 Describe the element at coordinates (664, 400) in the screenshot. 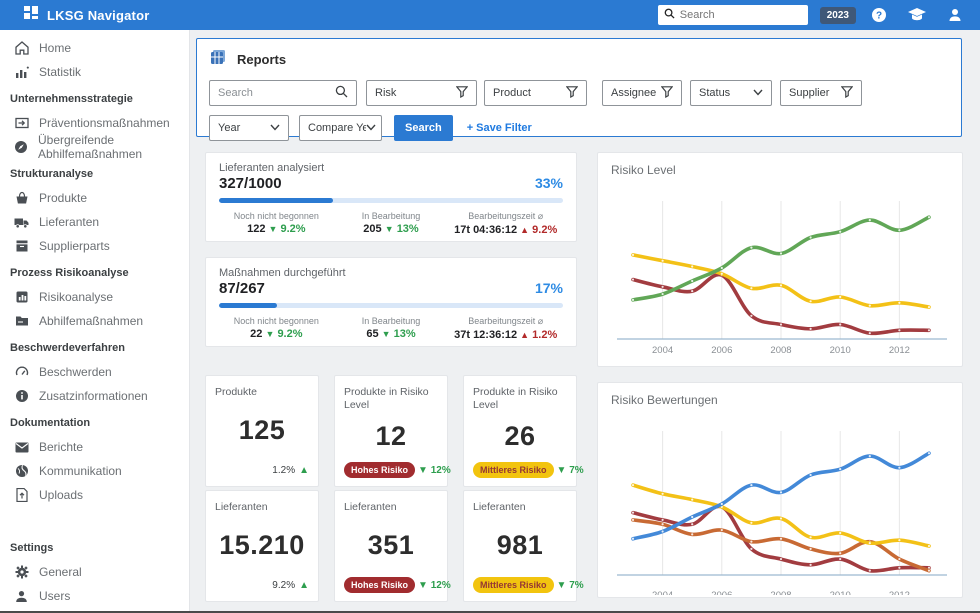

I see `chart-title: Risiko Bewertungen` at that location.